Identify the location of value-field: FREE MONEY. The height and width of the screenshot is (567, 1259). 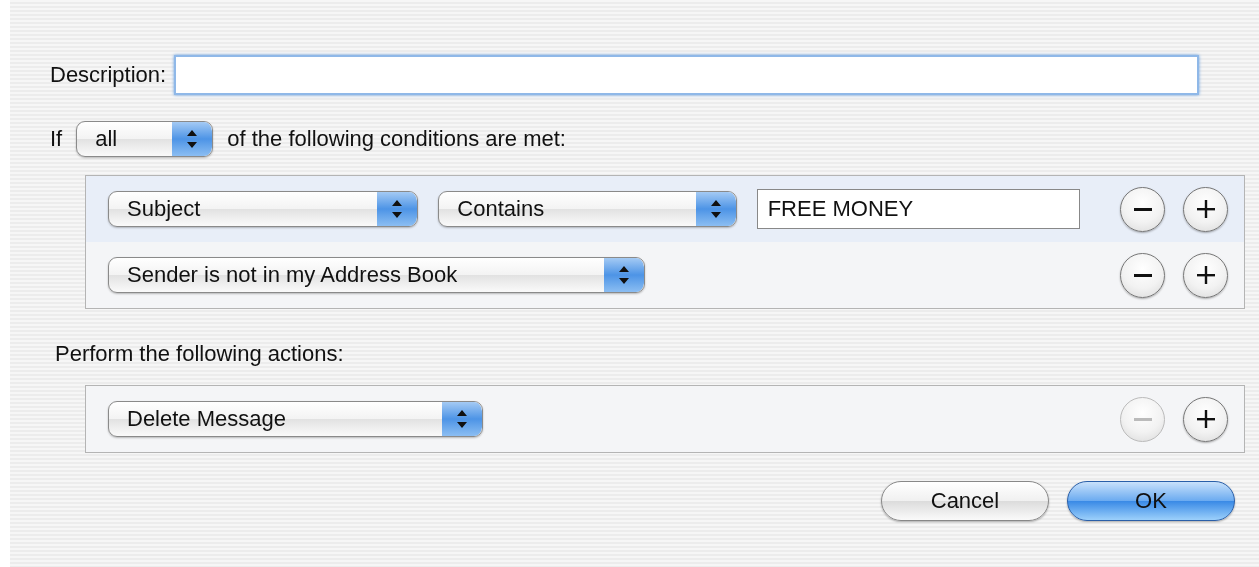
(918, 209).